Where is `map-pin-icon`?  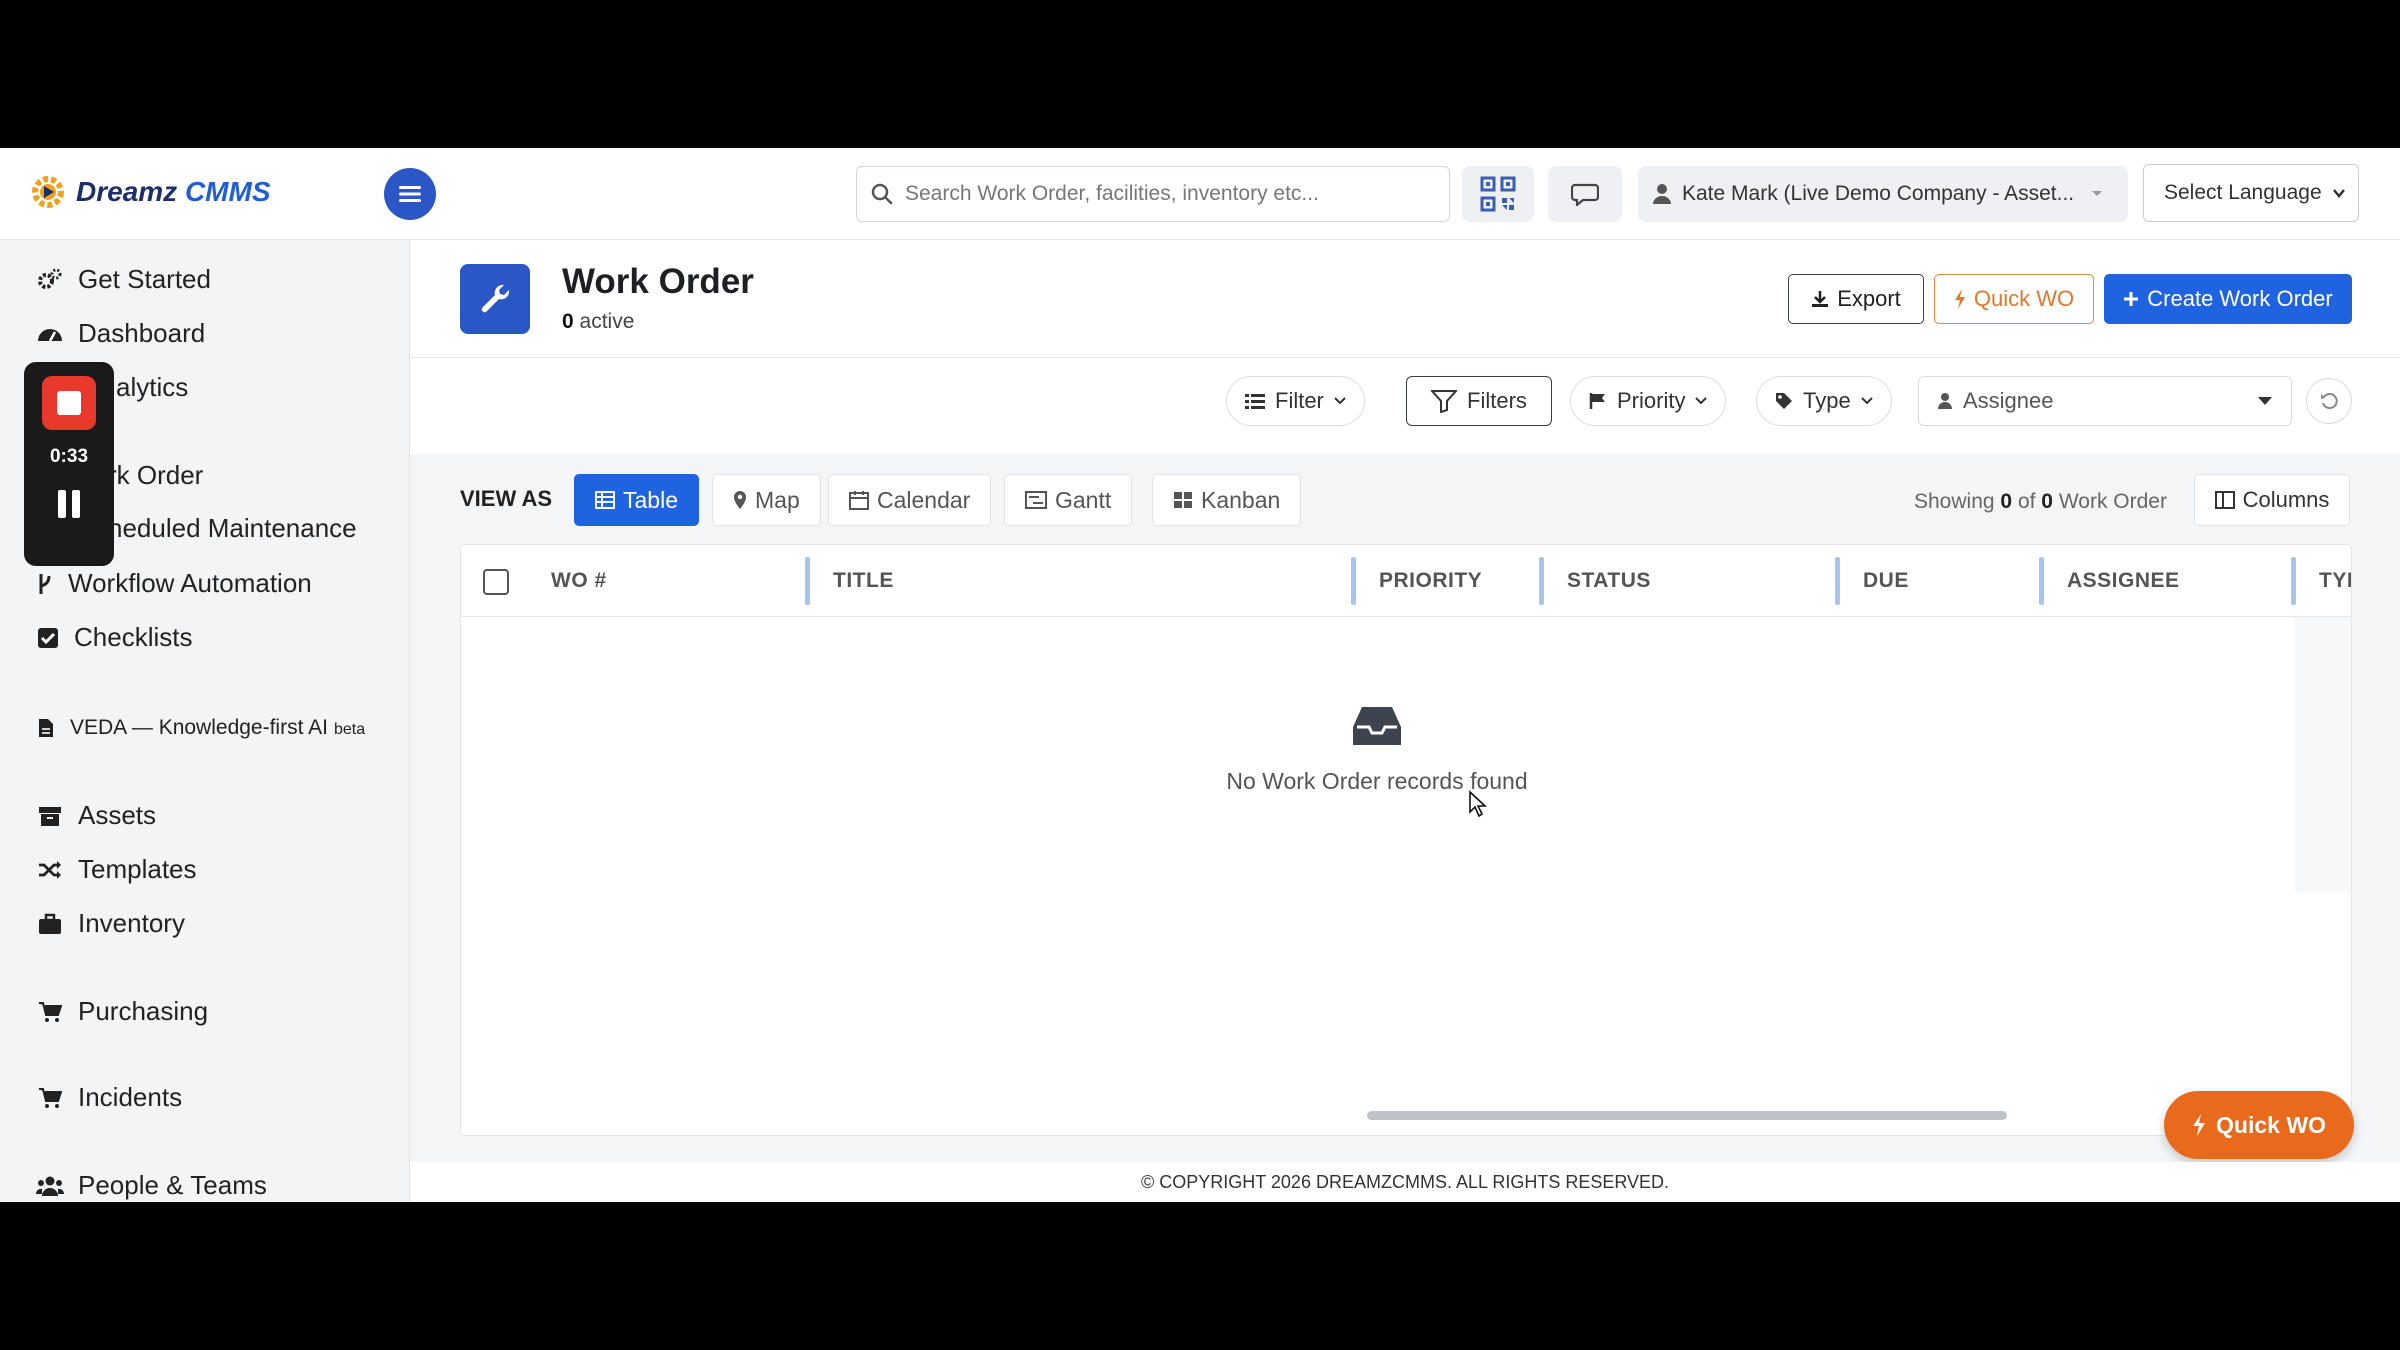 map-pin-icon is located at coordinates (740, 500).